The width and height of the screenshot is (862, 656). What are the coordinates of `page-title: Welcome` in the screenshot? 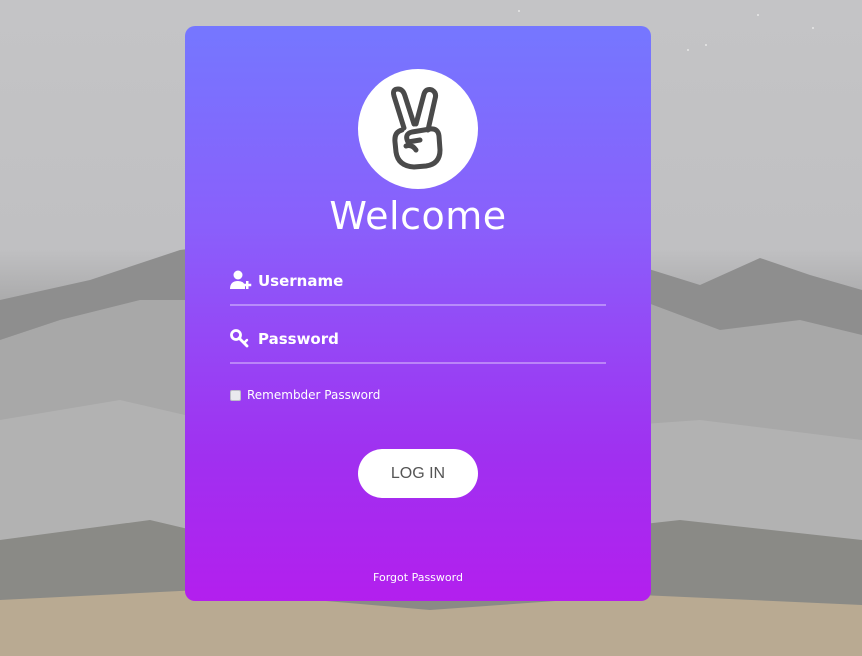 It's located at (418, 216).